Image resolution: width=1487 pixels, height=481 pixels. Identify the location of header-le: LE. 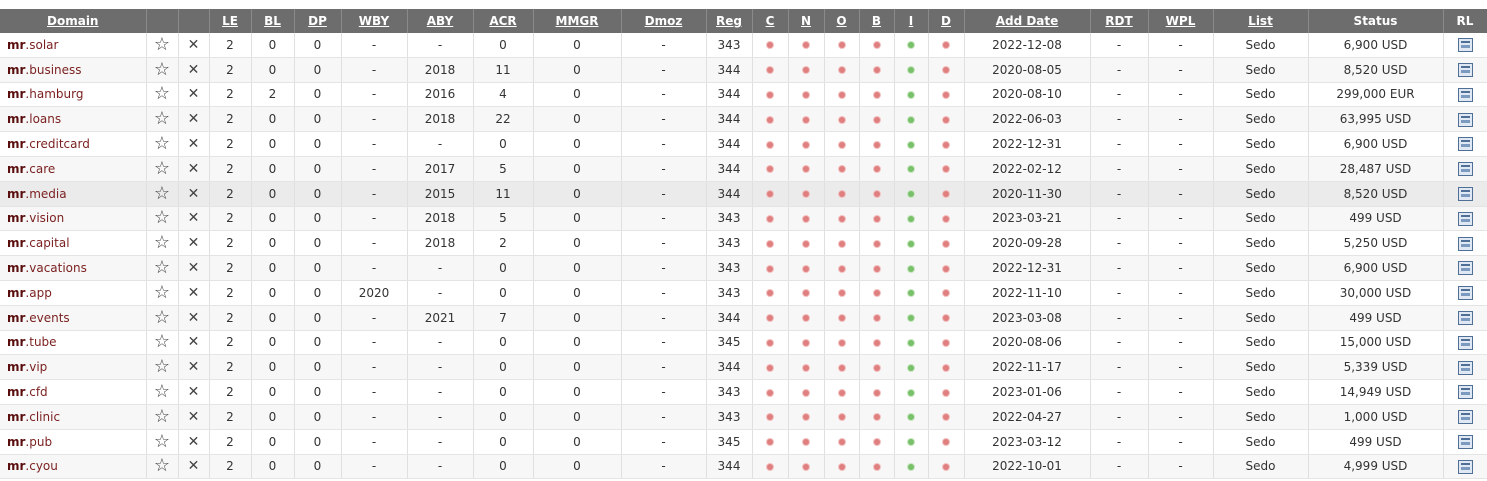
(230, 21).